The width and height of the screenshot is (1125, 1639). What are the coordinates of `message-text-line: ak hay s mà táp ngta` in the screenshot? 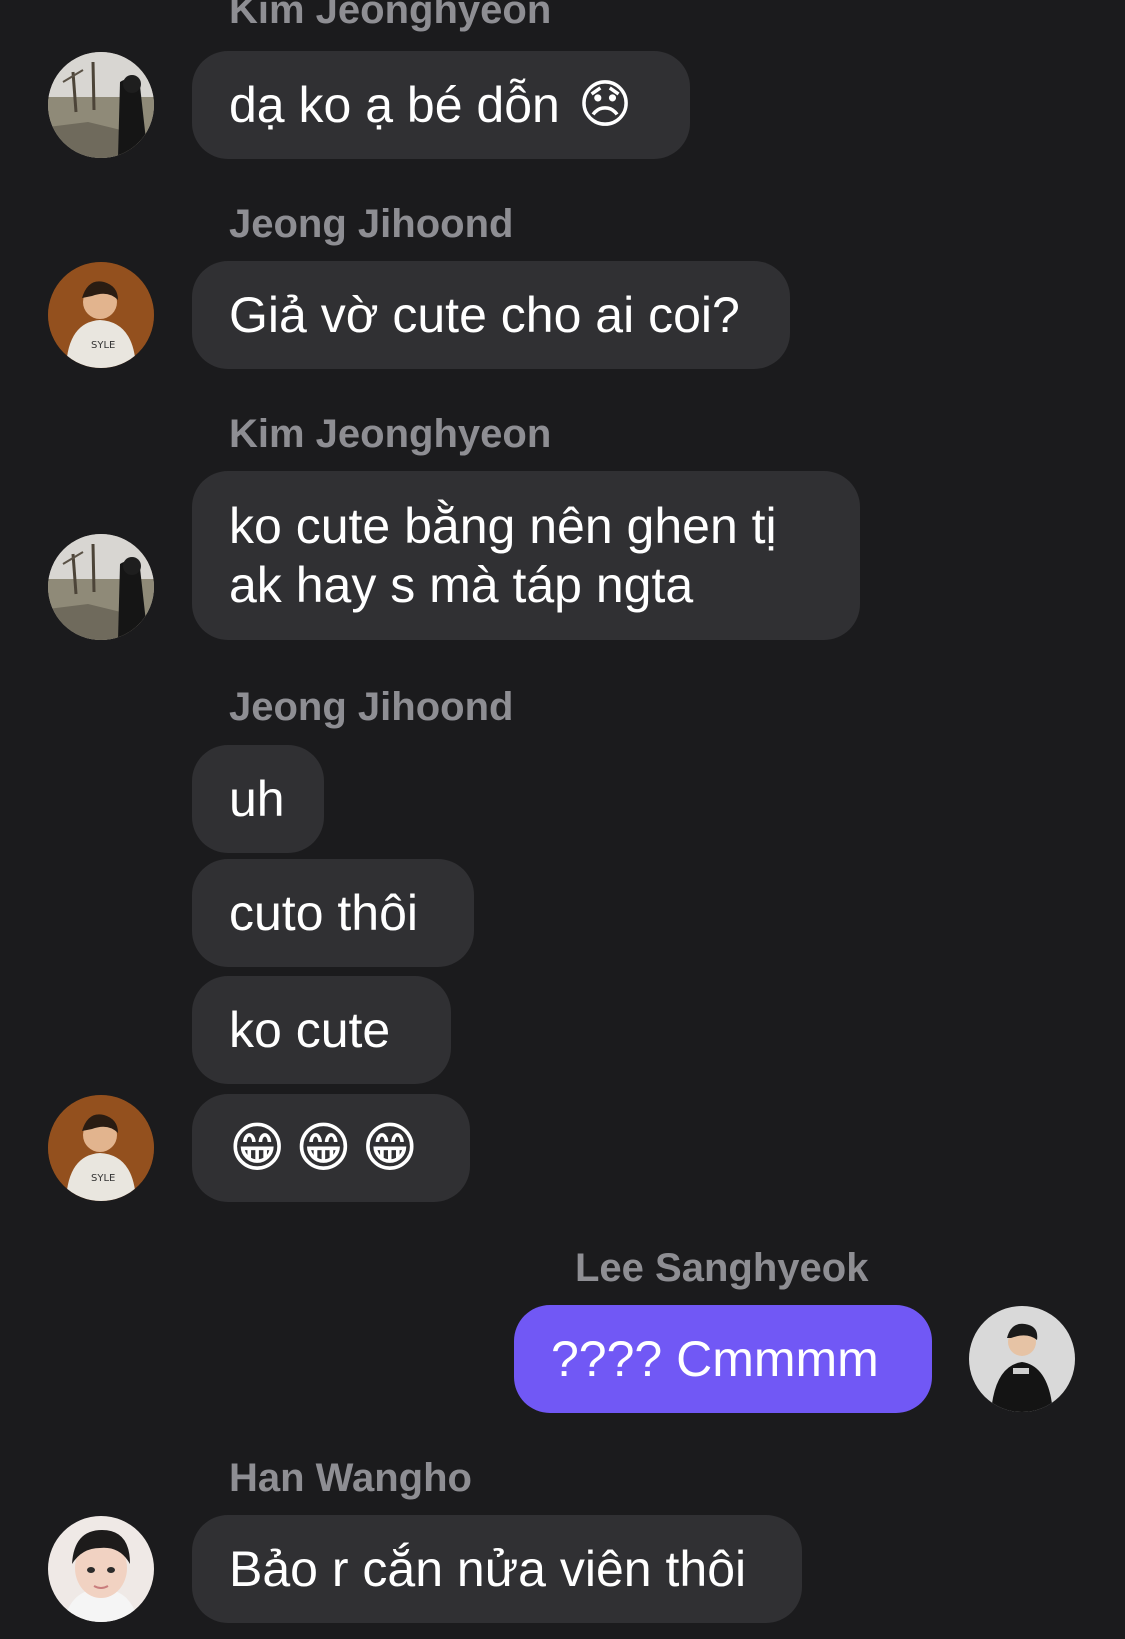 It's located at (461, 584).